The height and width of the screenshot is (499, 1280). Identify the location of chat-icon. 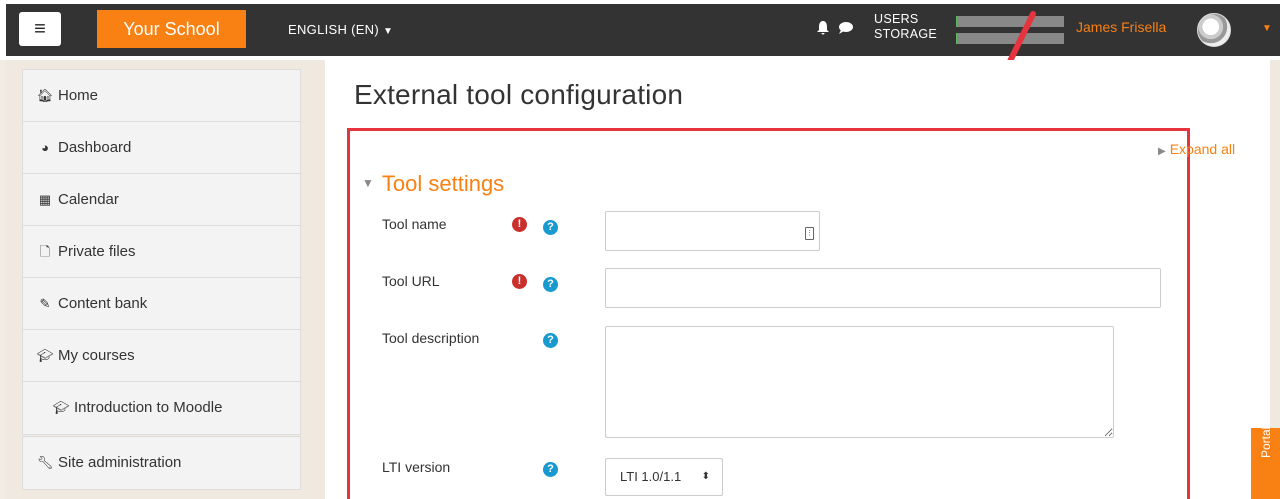
(846, 28).